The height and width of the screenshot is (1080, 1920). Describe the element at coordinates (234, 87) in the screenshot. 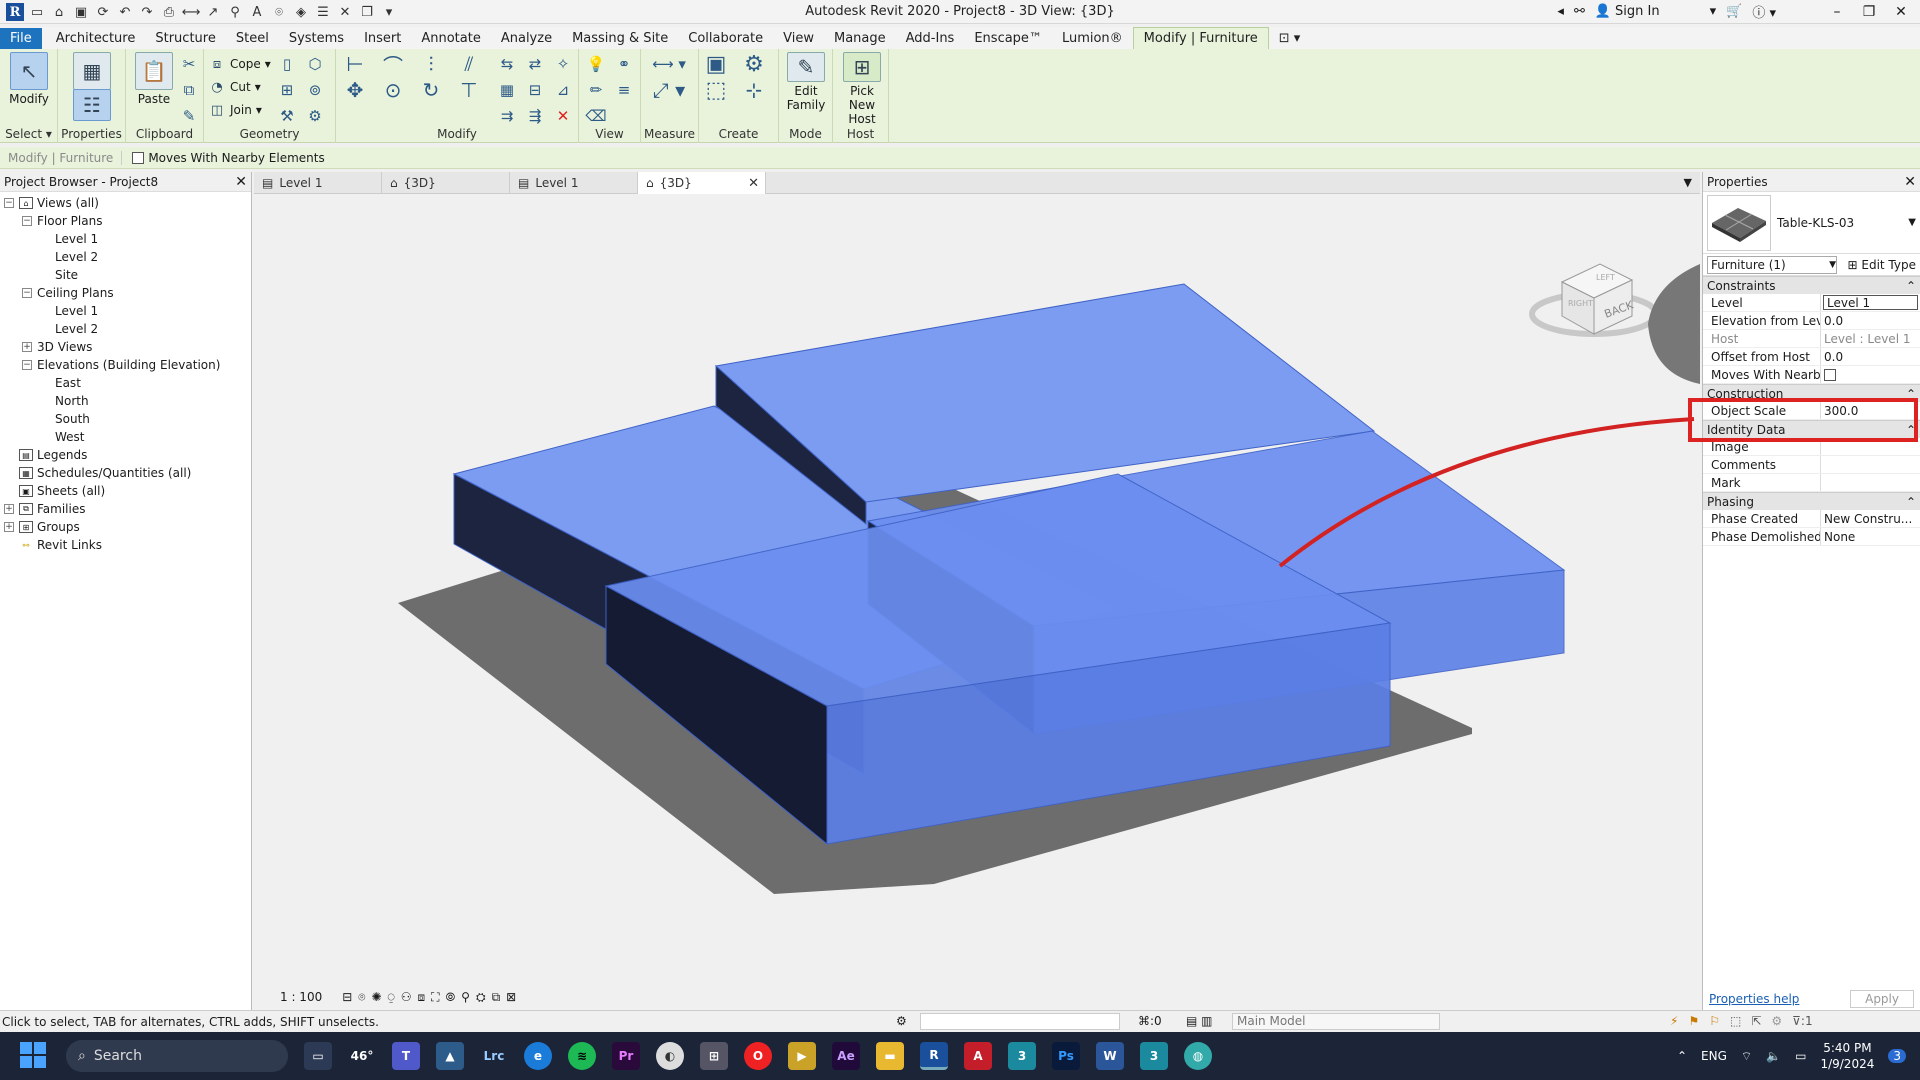

I see `cut-geometry-button: ◔ Cut ▾` at that location.